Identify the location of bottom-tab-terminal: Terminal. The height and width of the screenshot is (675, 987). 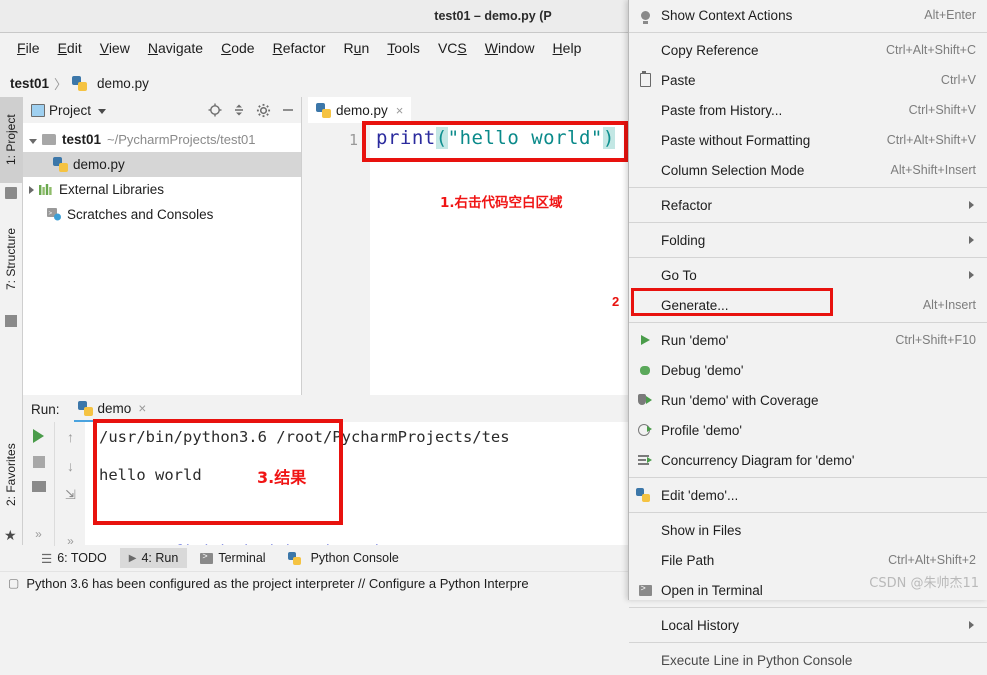
(232, 558).